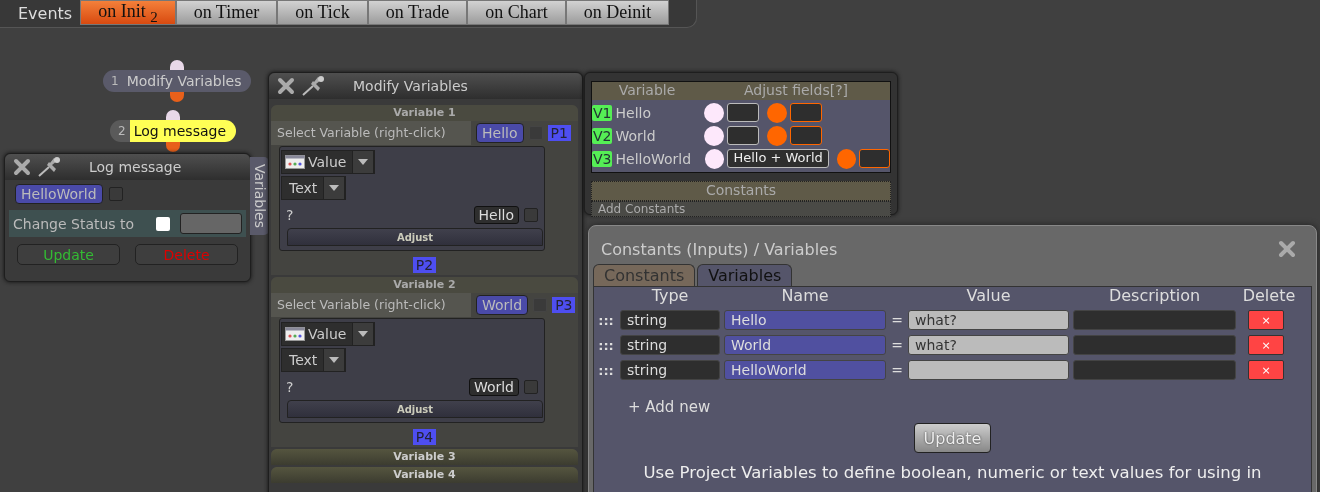 Image resolution: width=1320 pixels, height=492 pixels. I want to click on value-field, so click(988, 370).